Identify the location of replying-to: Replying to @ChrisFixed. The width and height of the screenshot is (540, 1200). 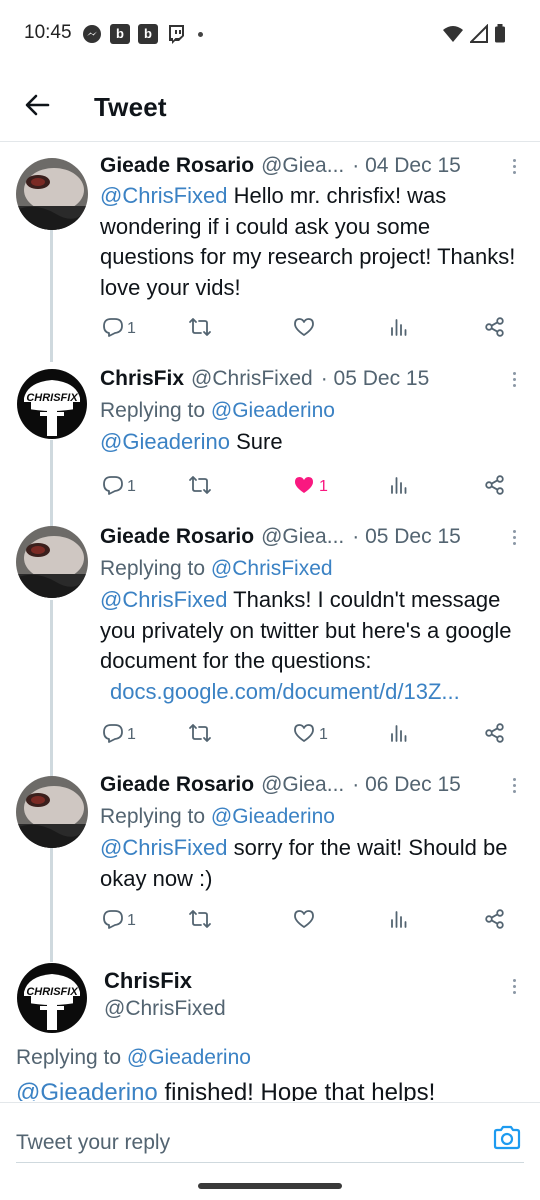
(216, 568).